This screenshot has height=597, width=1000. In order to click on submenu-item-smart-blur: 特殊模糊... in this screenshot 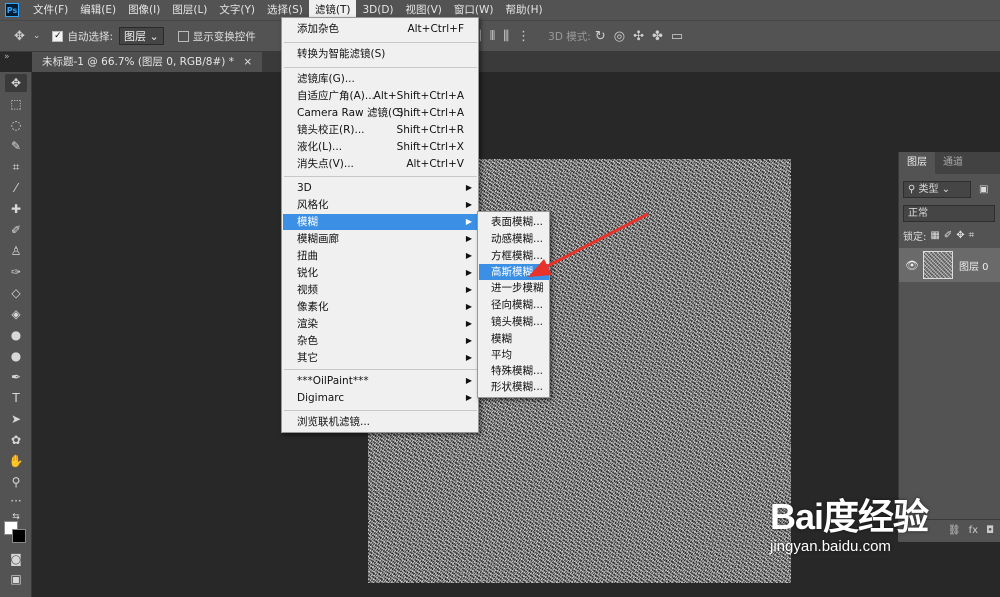, I will do `click(514, 371)`.